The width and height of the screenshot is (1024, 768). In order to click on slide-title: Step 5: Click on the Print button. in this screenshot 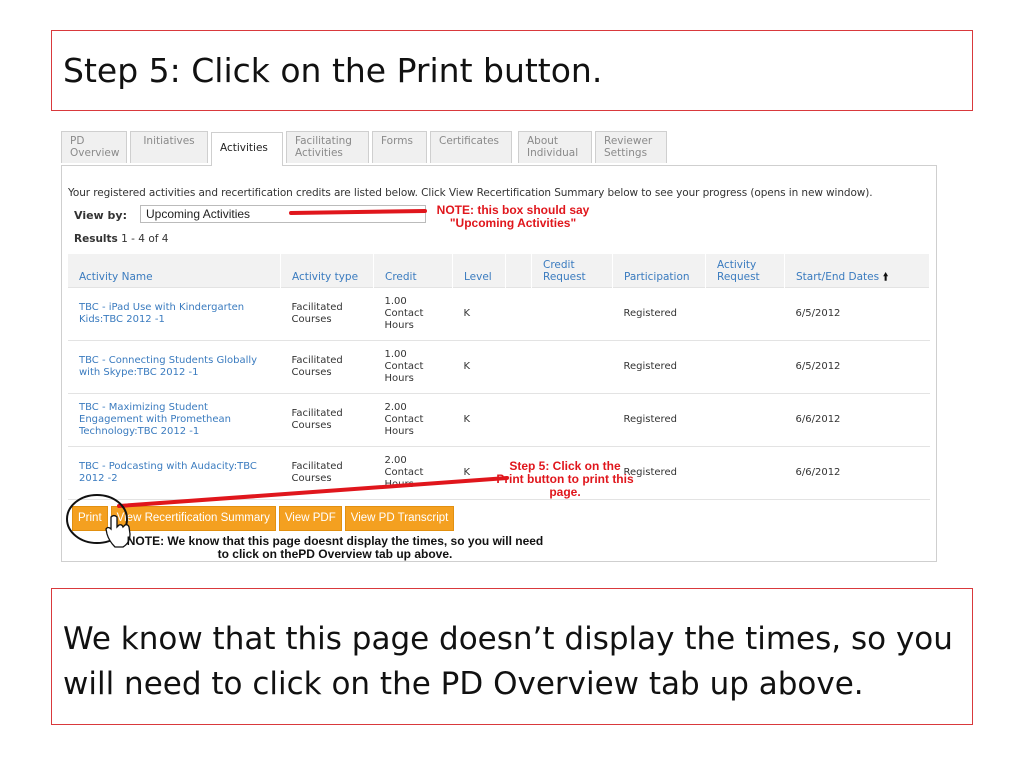, I will do `click(333, 70)`.